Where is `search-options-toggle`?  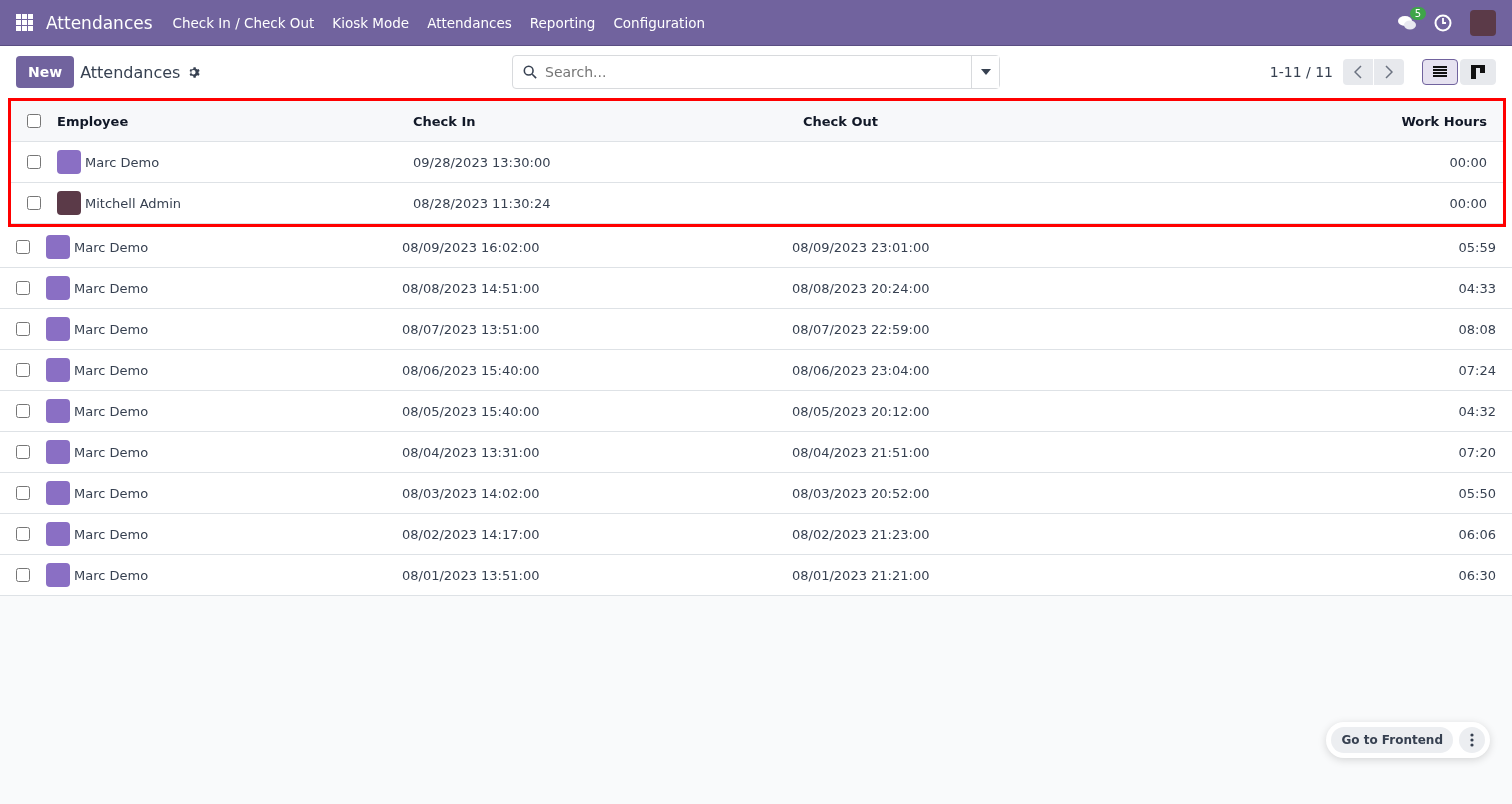
search-options-toggle is located at coordinates (985, 72).